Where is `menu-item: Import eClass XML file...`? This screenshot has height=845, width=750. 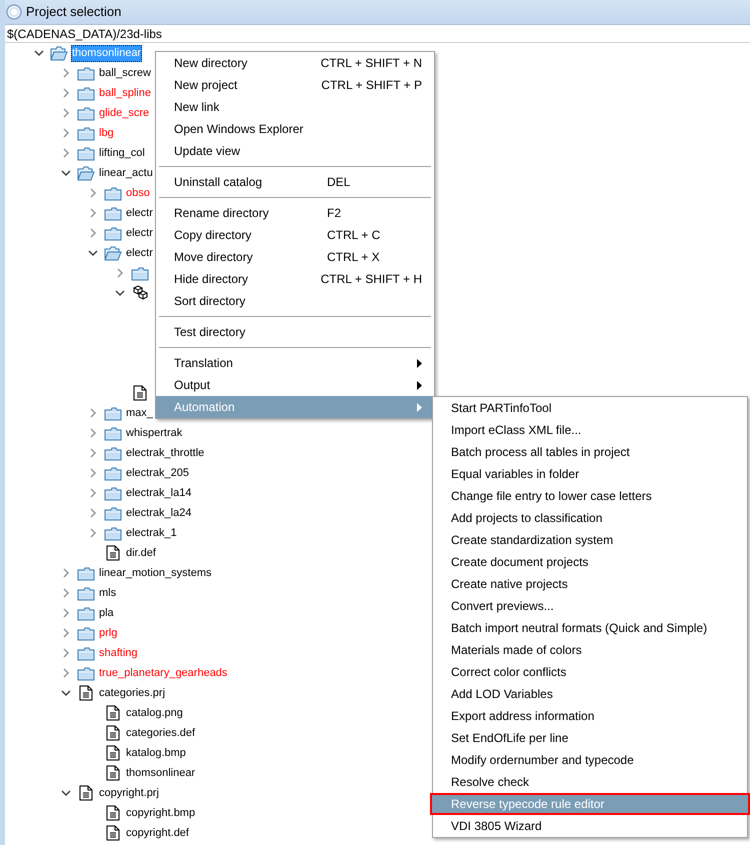
menu-item: Import eClass XML file... is located at coordinates (590, 430).